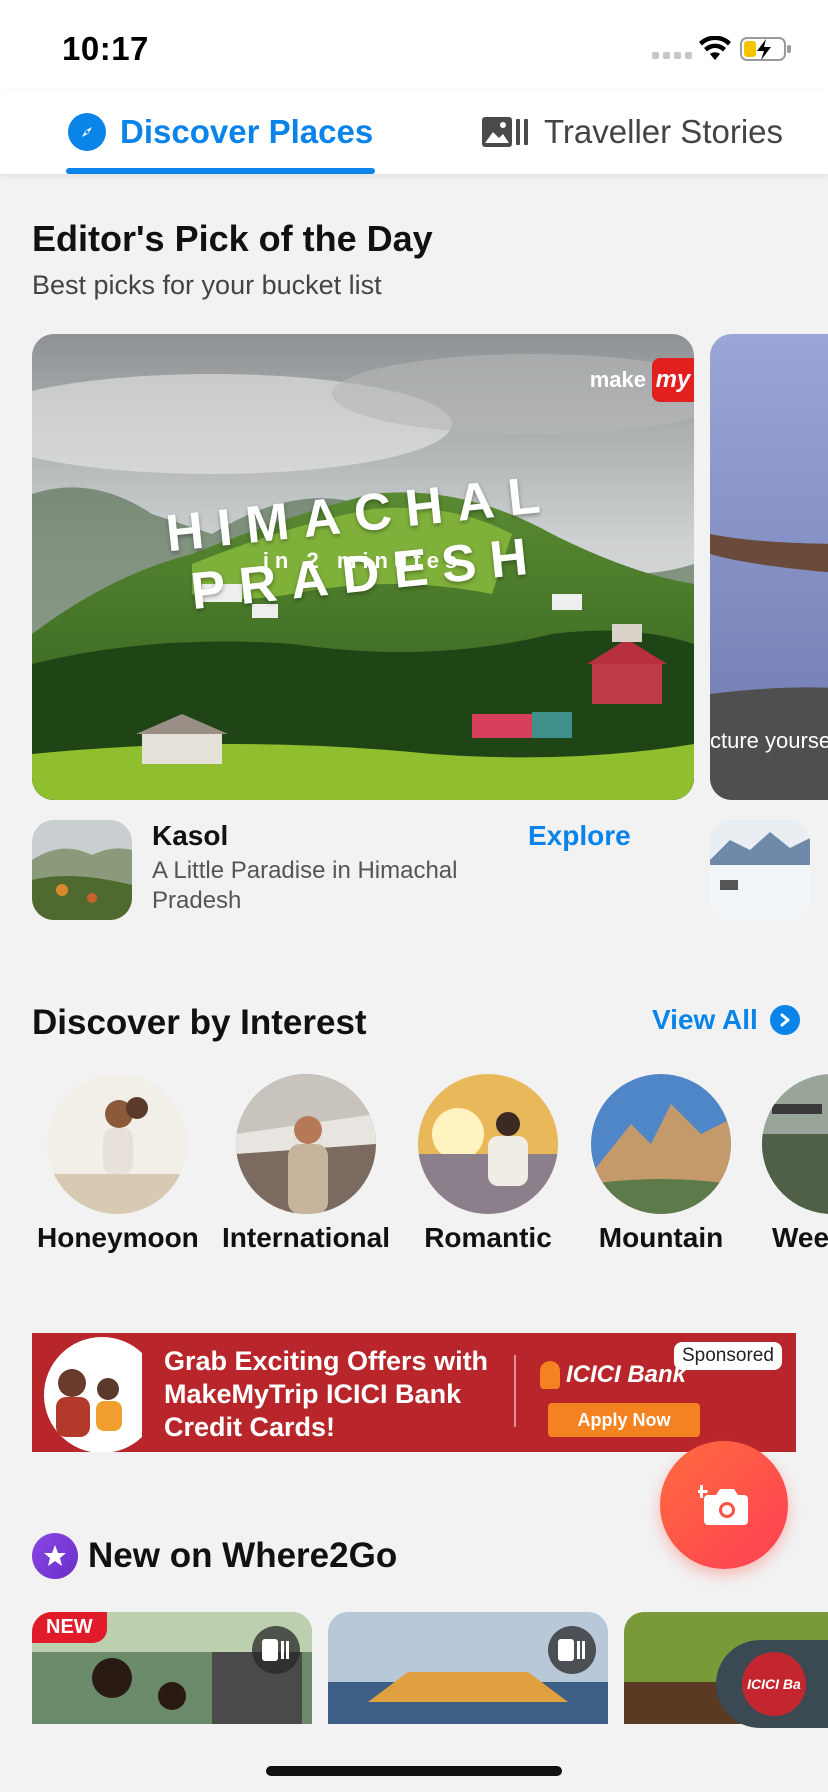  What do you see at coordinates (247, 131) in the screenshot?
I see `tab-label: Discover Places` at bounding box center [247, 131].